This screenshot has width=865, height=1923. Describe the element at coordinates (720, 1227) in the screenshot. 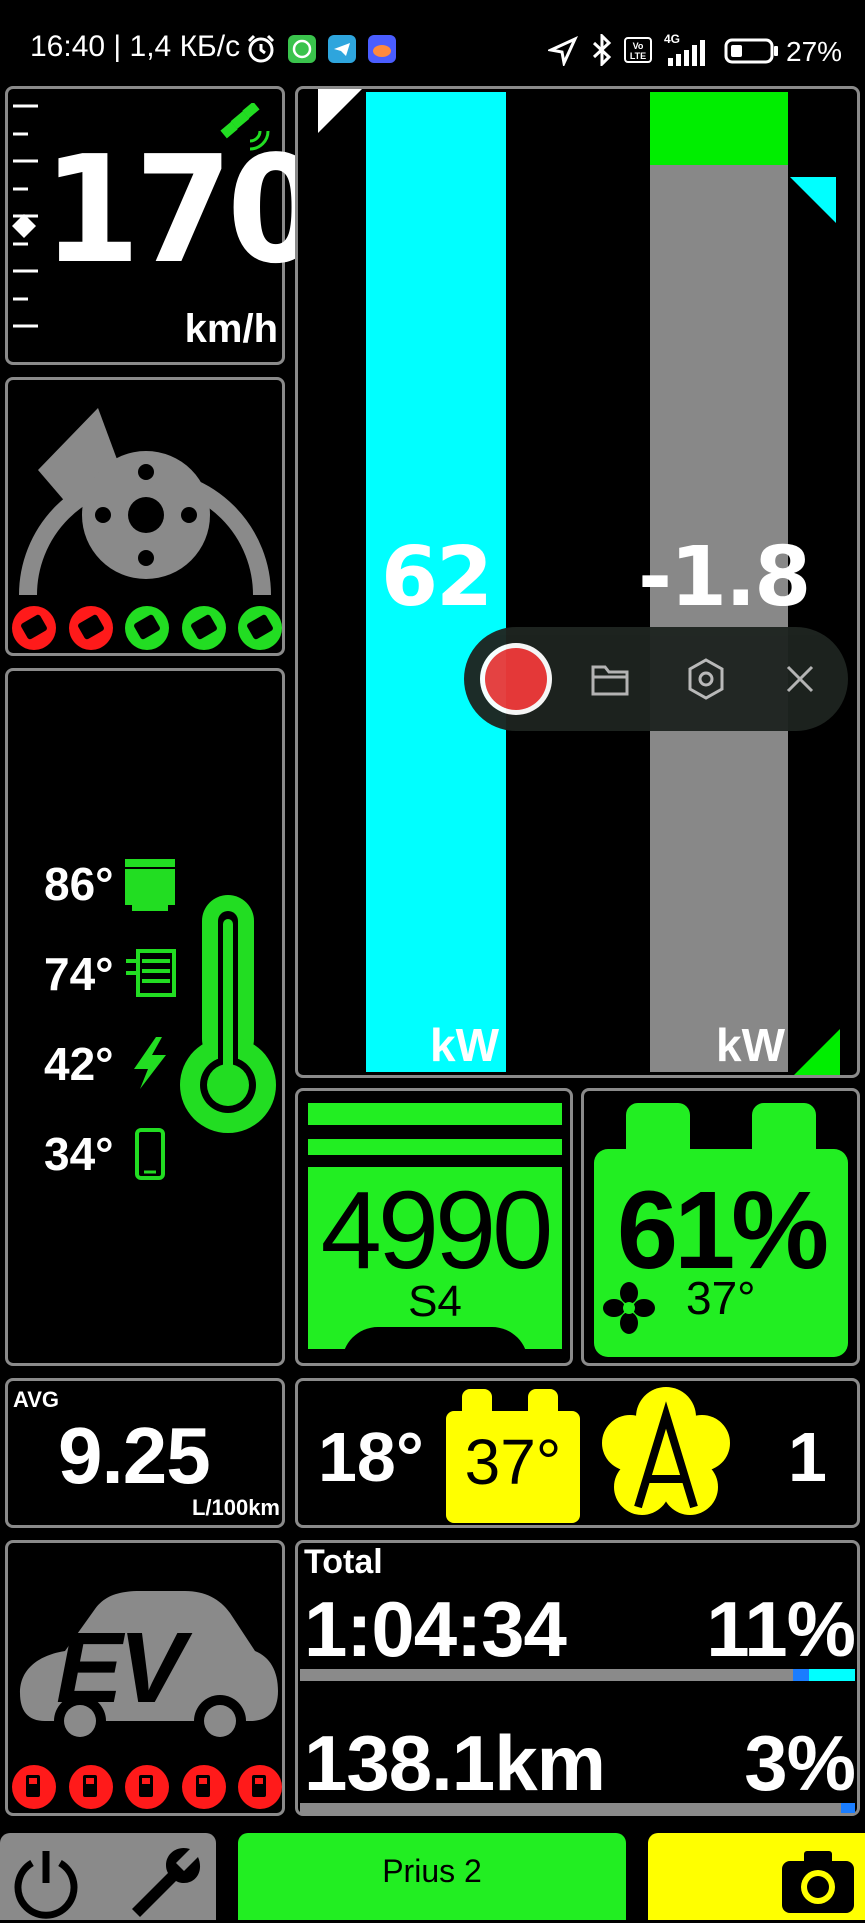

I see `battery-panel: 61% 37°` at that location.